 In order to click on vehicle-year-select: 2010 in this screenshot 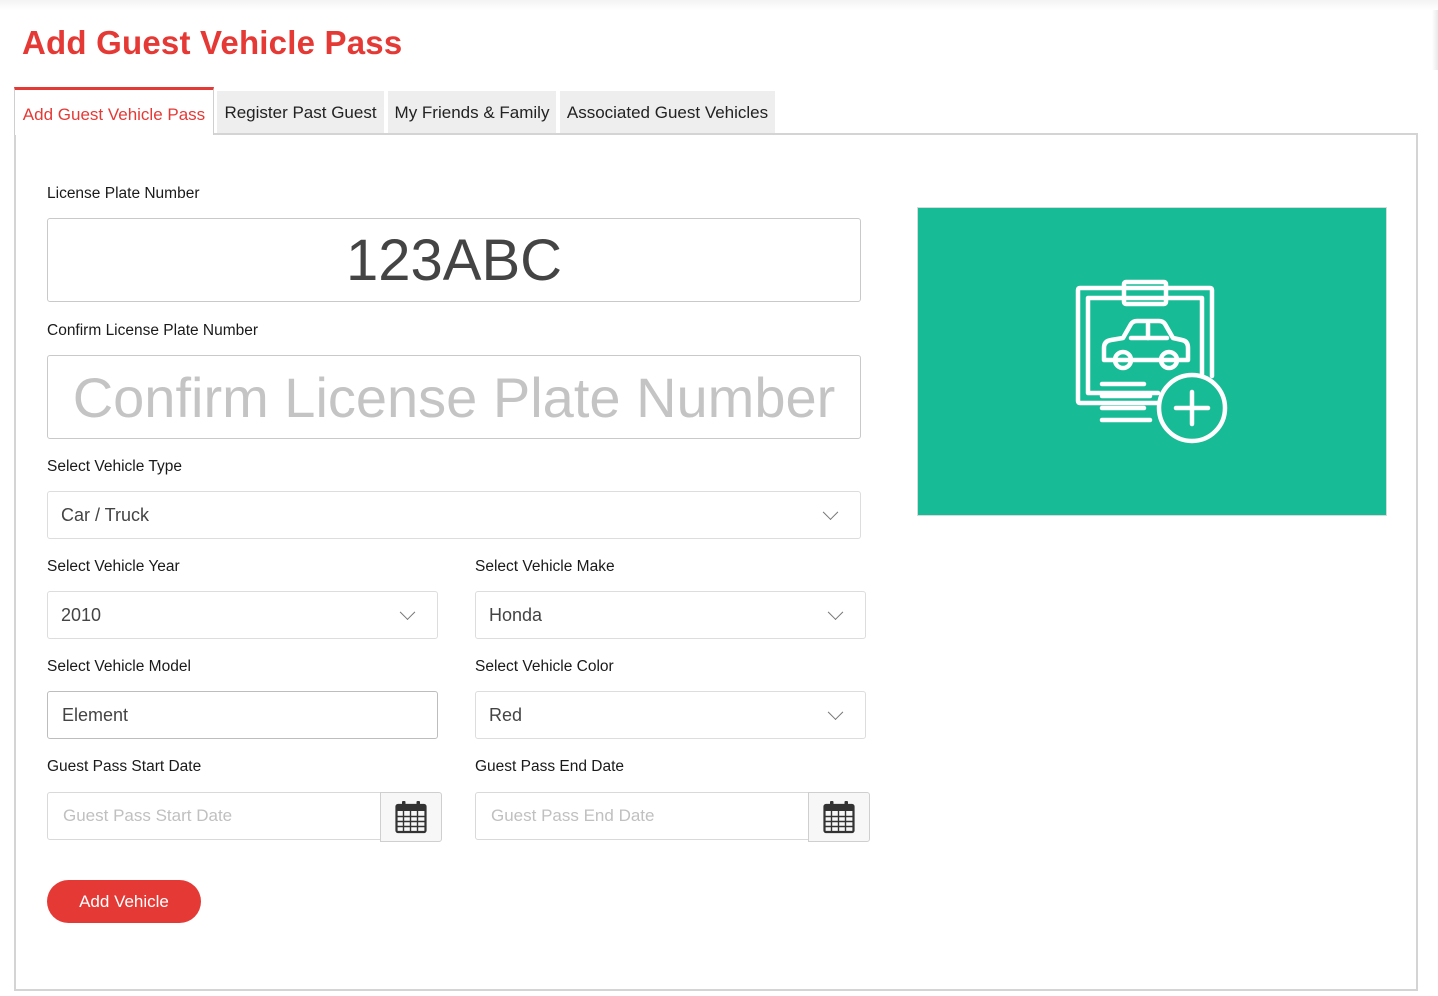, I will do `click(242, 615)`.